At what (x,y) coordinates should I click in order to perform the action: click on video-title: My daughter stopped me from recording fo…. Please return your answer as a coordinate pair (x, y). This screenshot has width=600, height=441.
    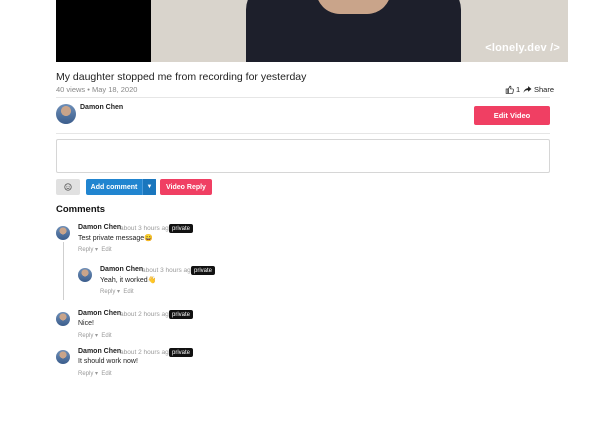
    Looking at the image, I should click on (181, 77).